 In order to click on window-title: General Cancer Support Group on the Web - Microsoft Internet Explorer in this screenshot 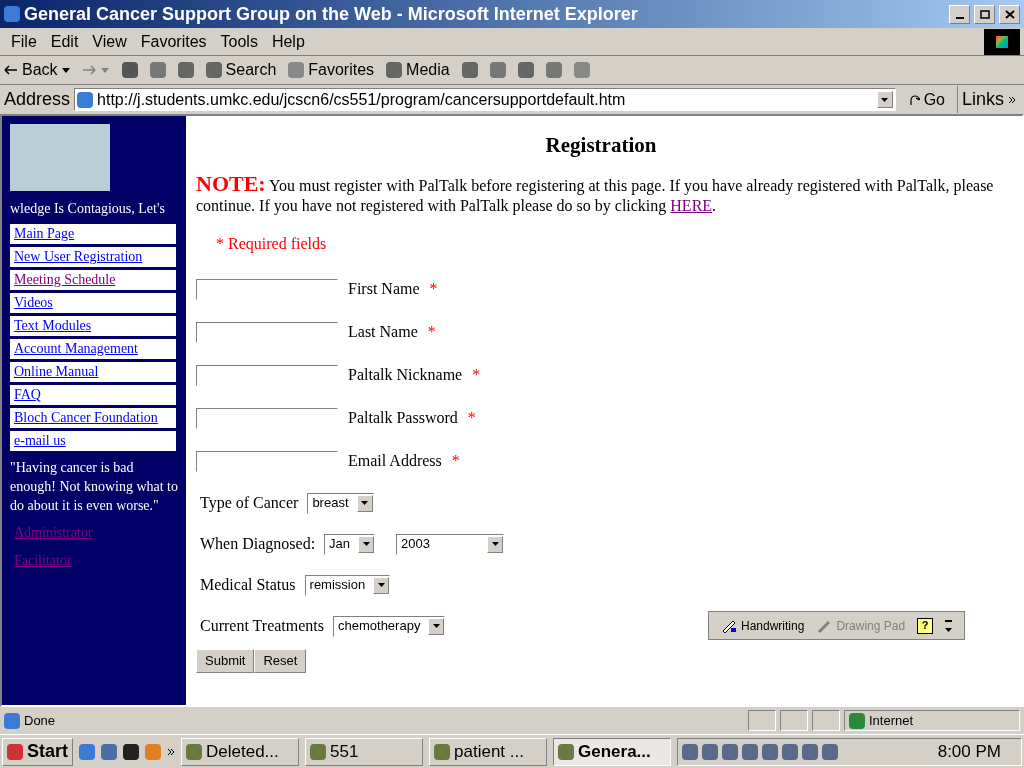, I will do `click(331, 14)`.